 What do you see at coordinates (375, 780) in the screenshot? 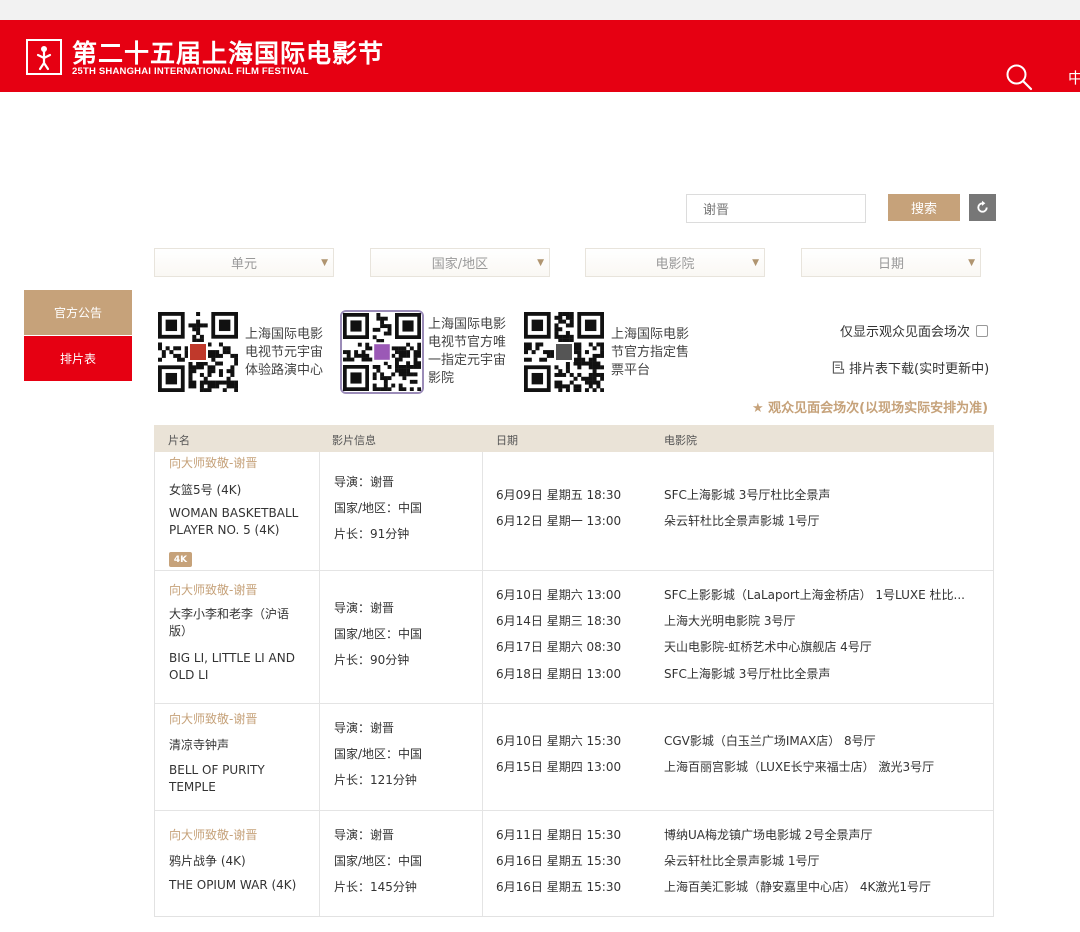
I see `film-length: 片长：121分钟` at bounding box center [375, 780].